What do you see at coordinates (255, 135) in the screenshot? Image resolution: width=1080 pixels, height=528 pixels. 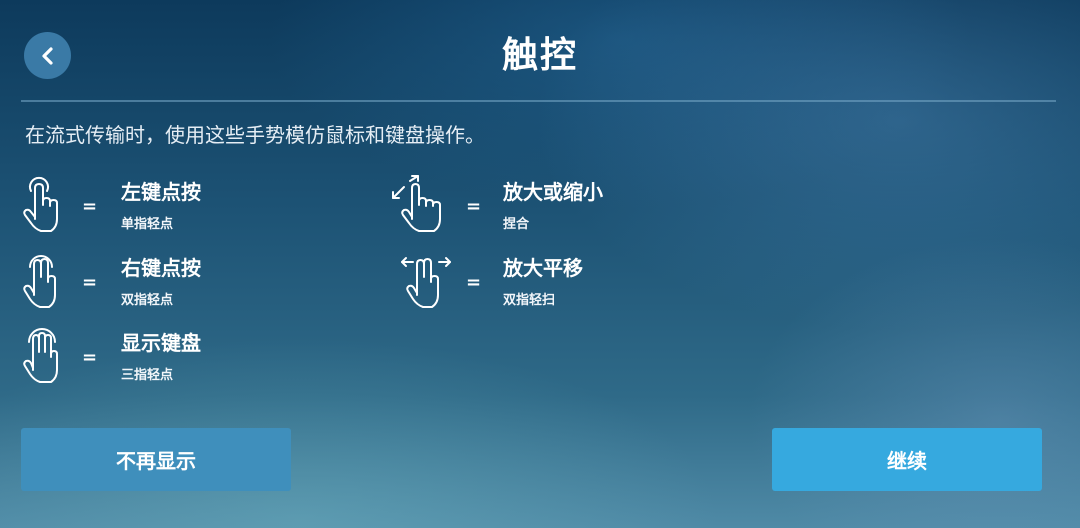 I see `description-text: 在流式传输时，使用这些手势模仿鼠标和键盘操作。` at bounding box center [255, 135].